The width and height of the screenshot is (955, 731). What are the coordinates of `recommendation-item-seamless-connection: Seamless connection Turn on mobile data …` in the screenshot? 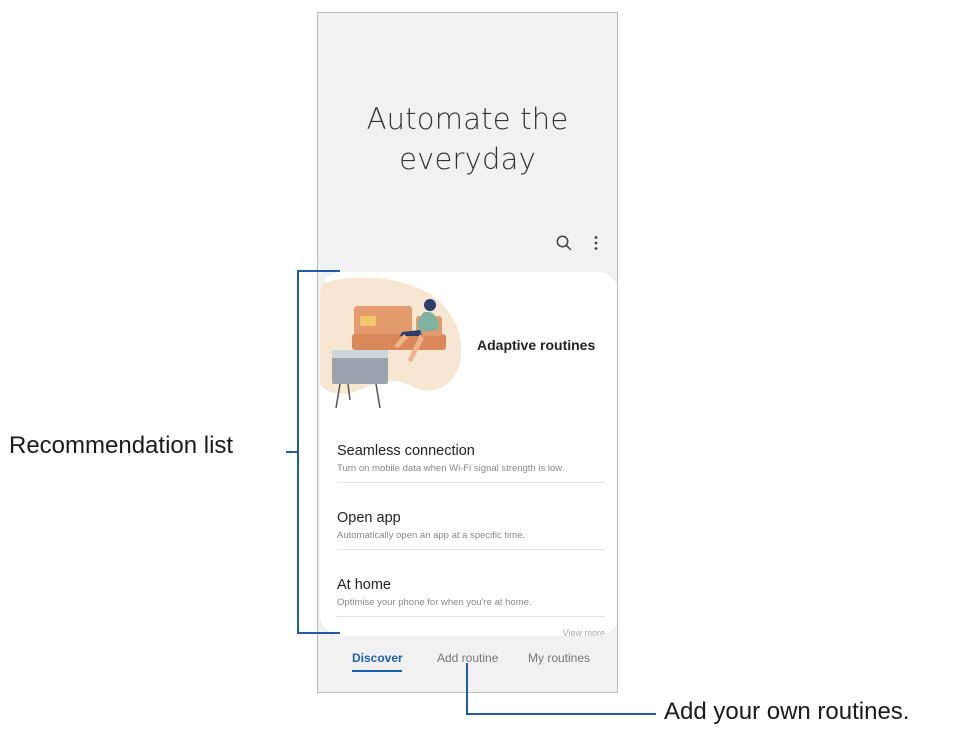 It's located at (471, 459).